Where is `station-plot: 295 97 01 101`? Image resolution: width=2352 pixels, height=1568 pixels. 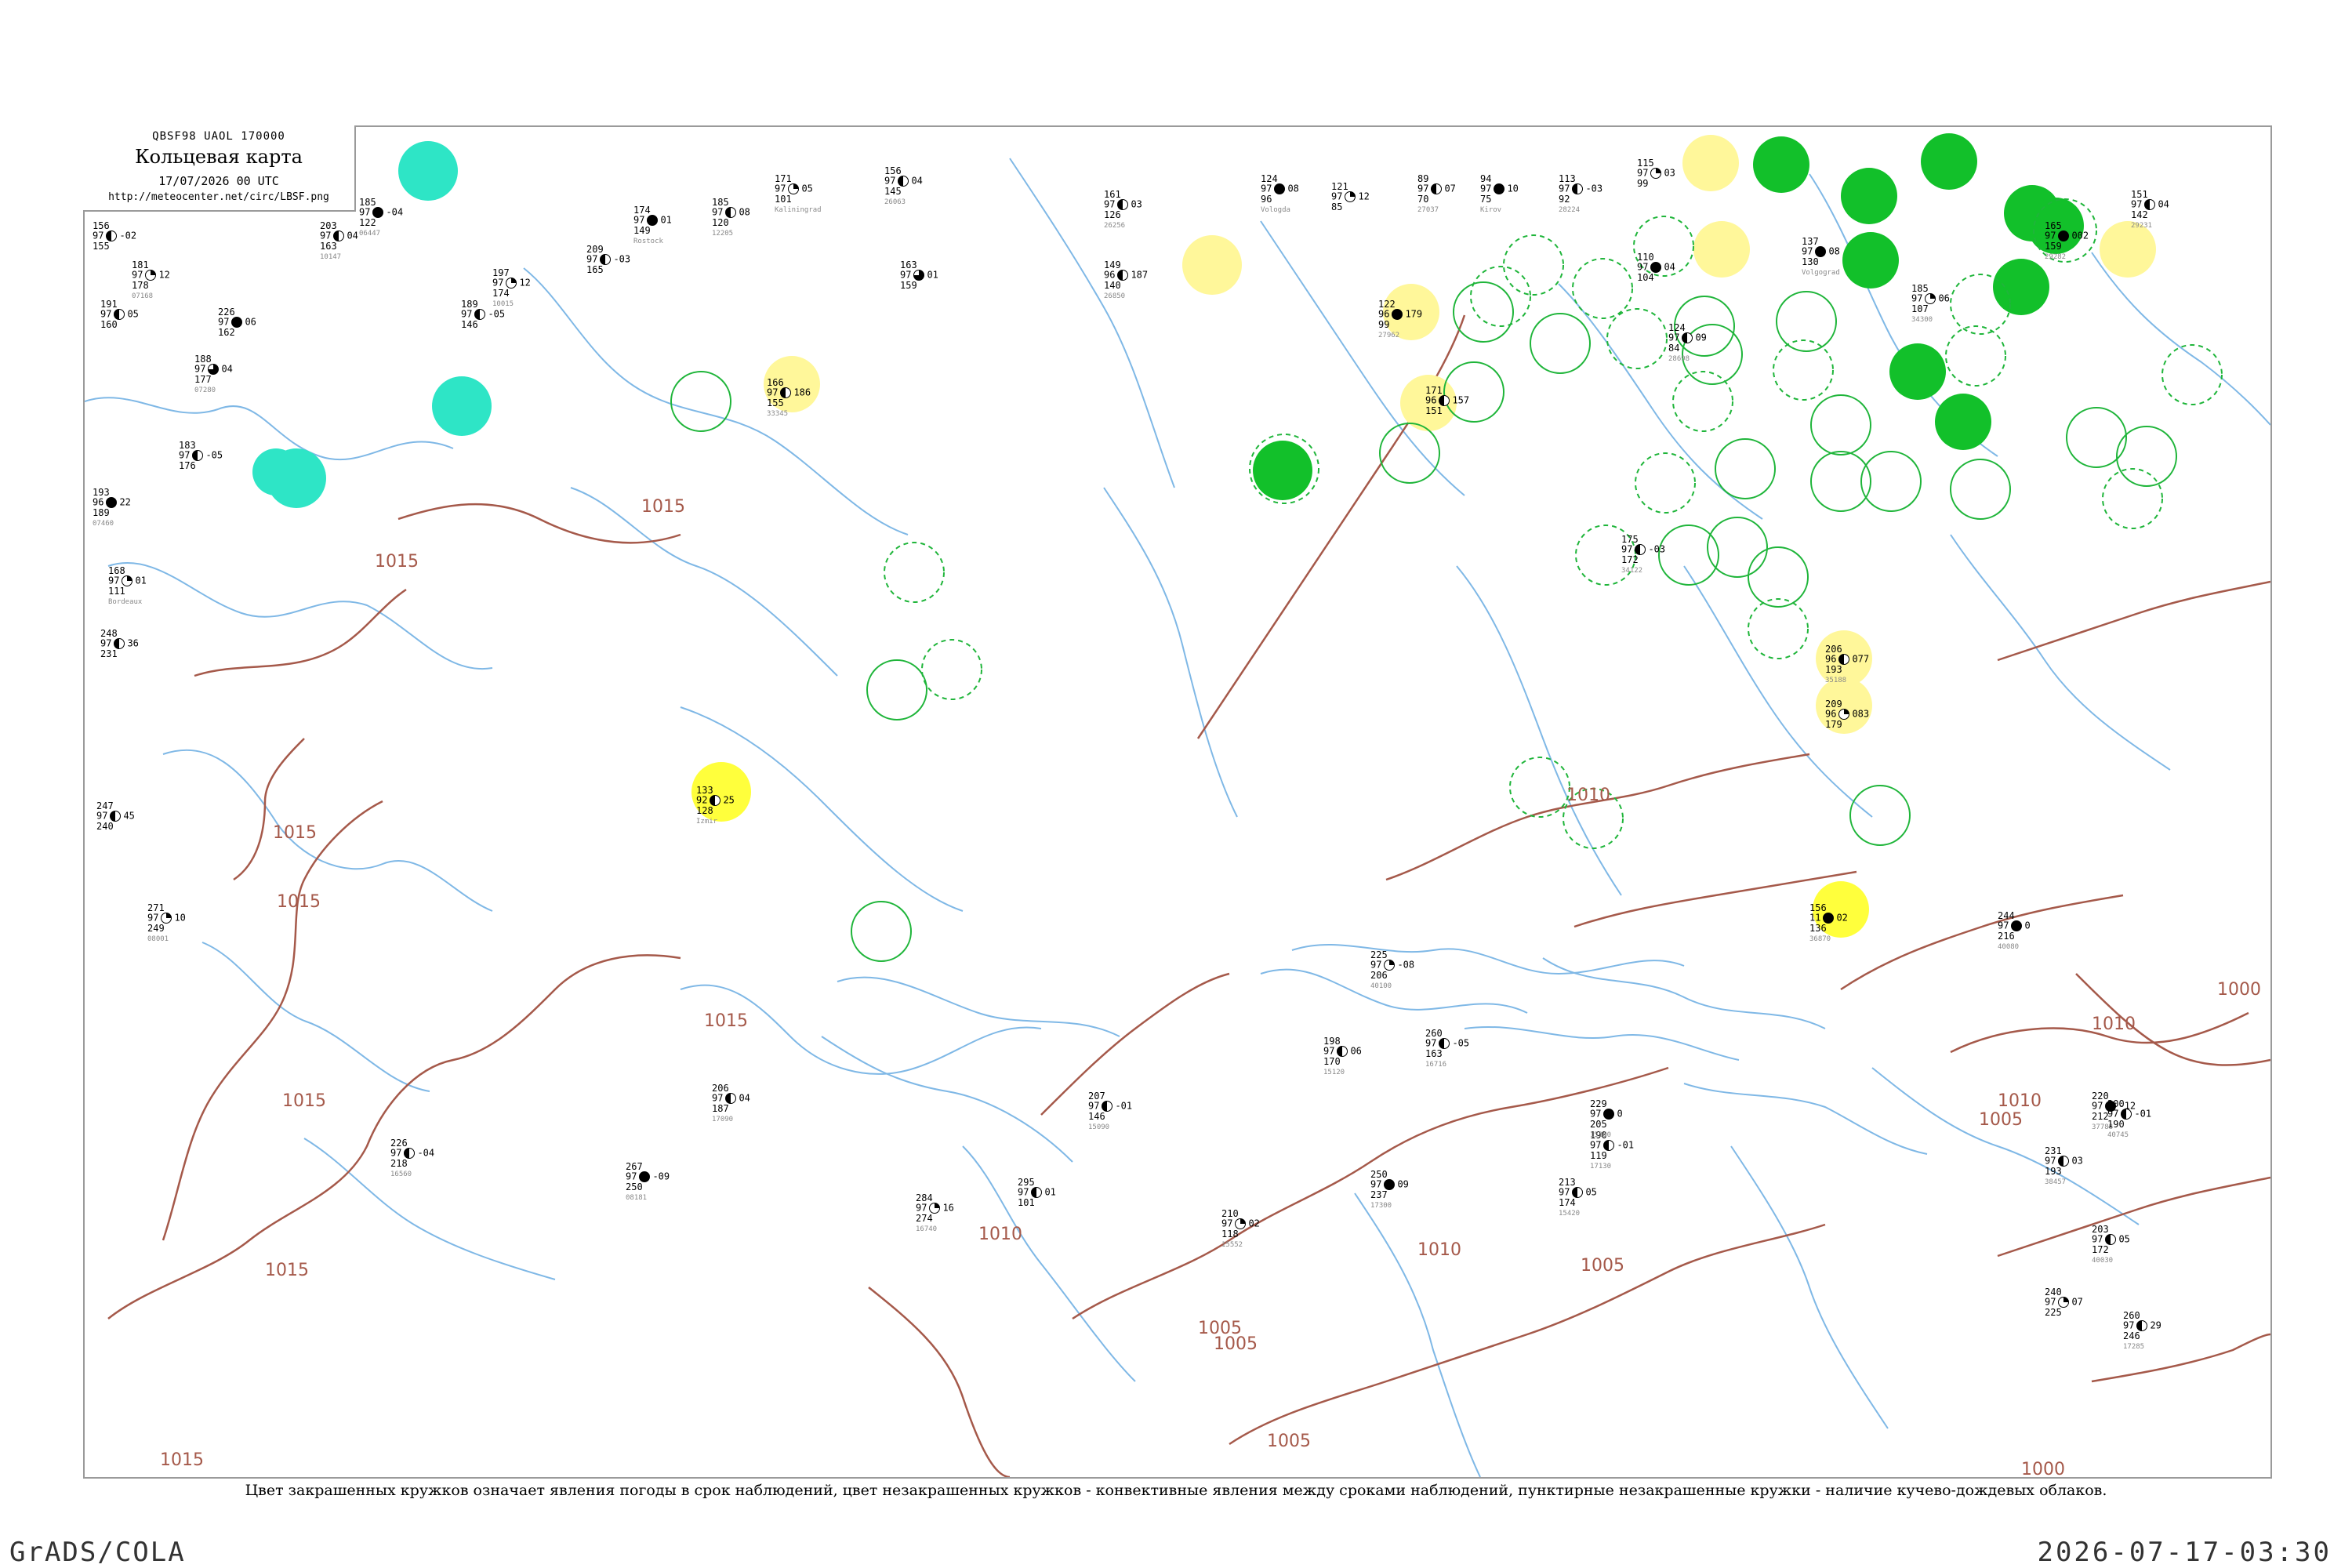
station-plot: 295 97 01 101 is located at coordinates (1037, 1193).